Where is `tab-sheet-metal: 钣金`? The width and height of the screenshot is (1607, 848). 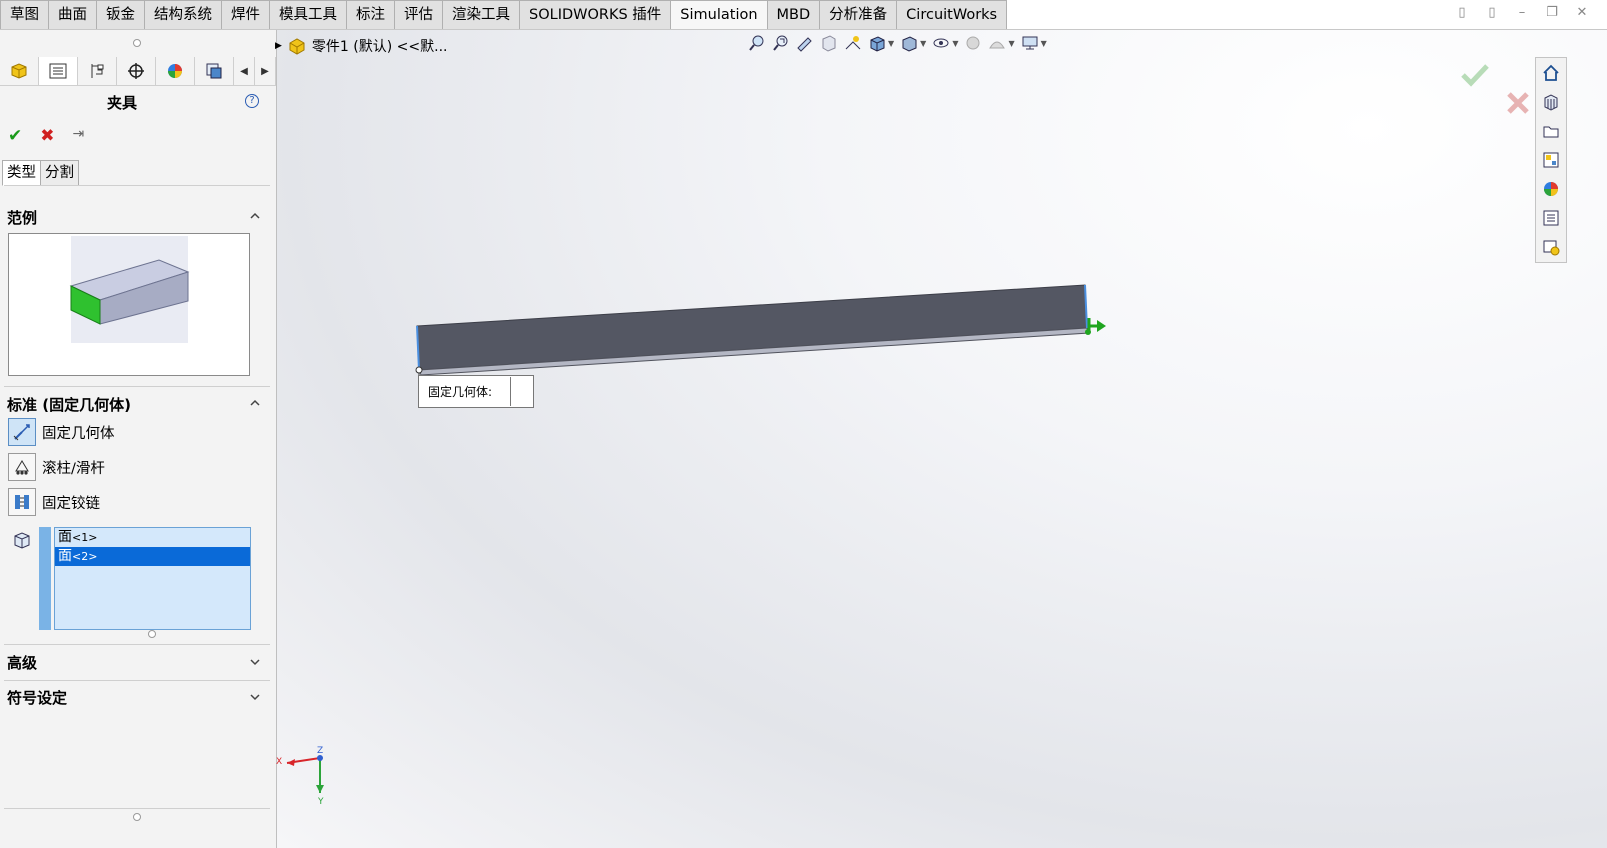 tab-sheet-metal: 钣金 is located at coordinates (120, 14).